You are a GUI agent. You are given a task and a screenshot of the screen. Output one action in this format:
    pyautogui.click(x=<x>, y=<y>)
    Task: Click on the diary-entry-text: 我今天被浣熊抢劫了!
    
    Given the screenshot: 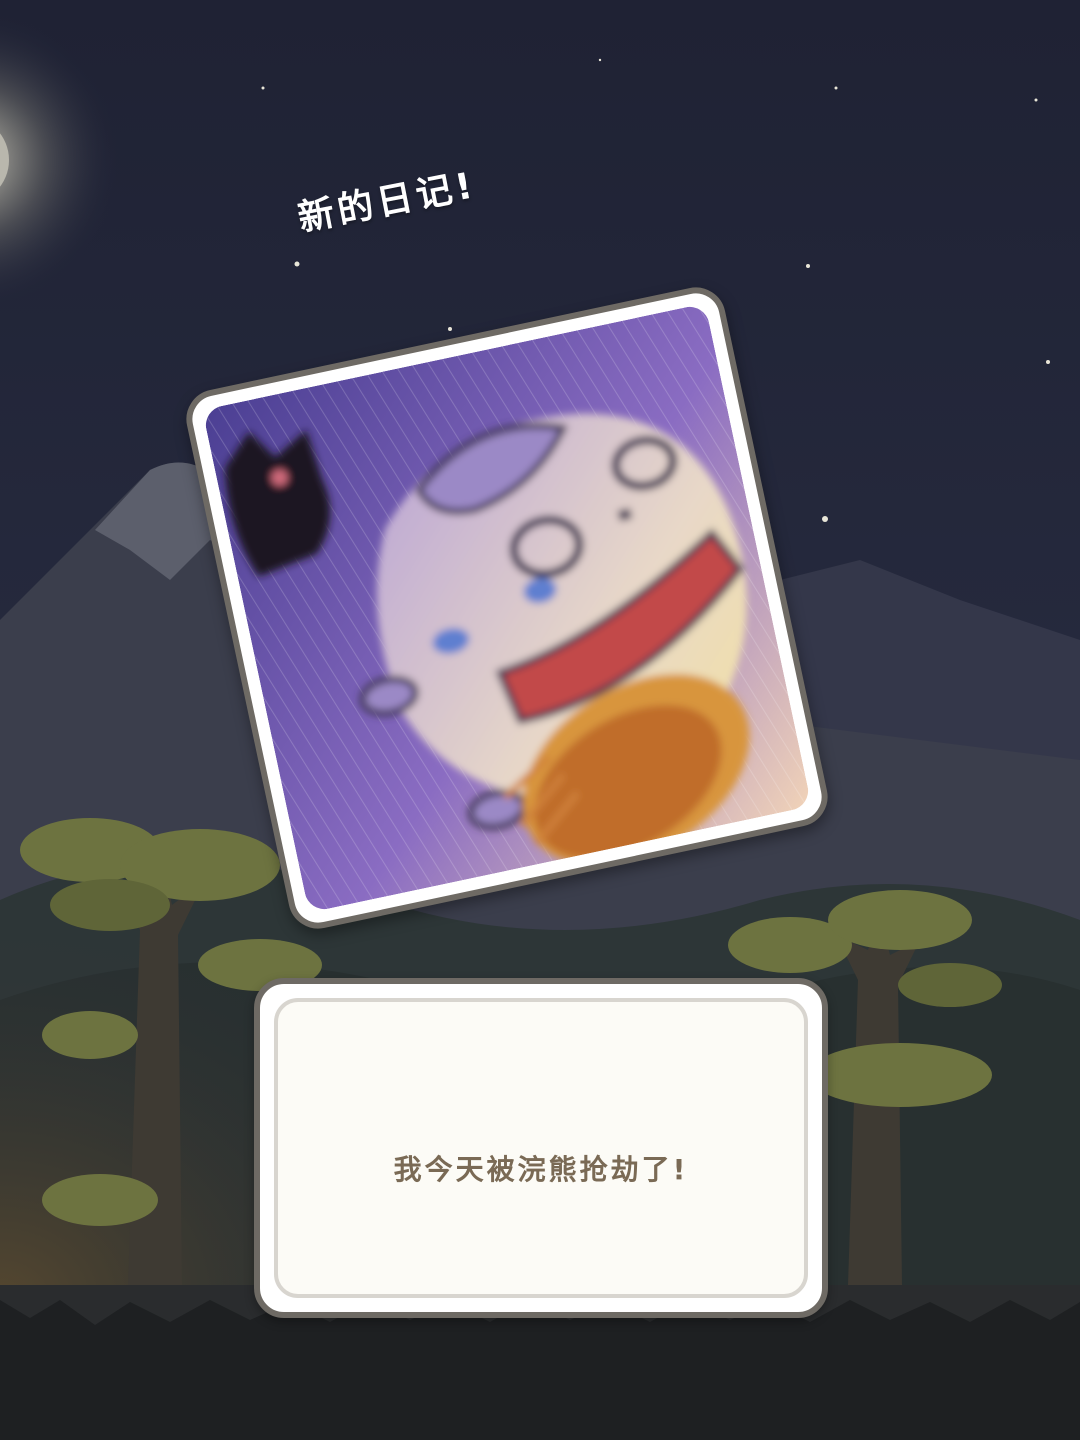 What is the action you would take?
    pyautogui.click(x=541, y=1169)
    